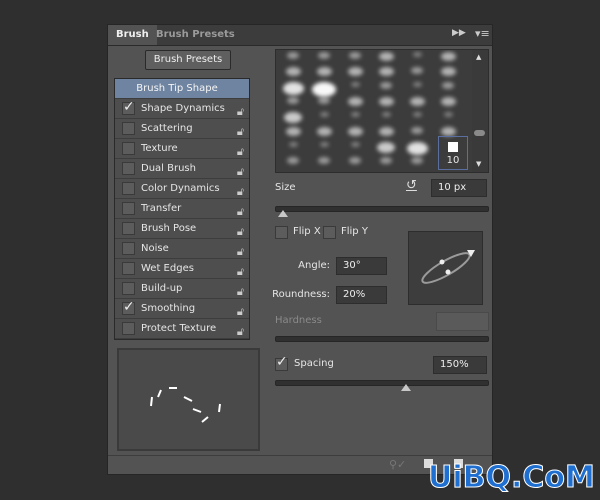  Describe the element at coordinates (182, 129) in the screenshot. I see `option-scattering: Scattering 🔓︎` at that location.